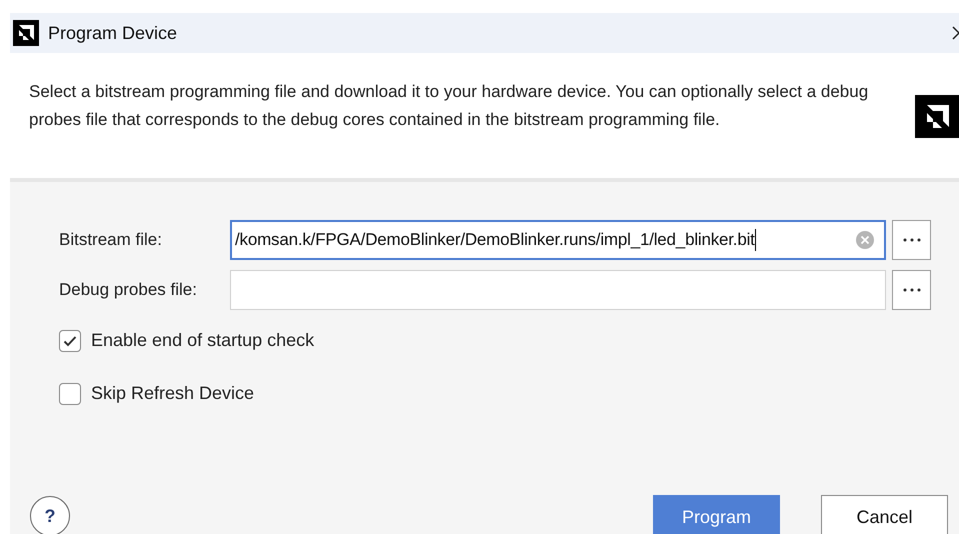 The width and height of the screenshot is (959, 534). Describe the element at coordinates (716, 514) in the screenshot. I see `program-button: Program` at that location.